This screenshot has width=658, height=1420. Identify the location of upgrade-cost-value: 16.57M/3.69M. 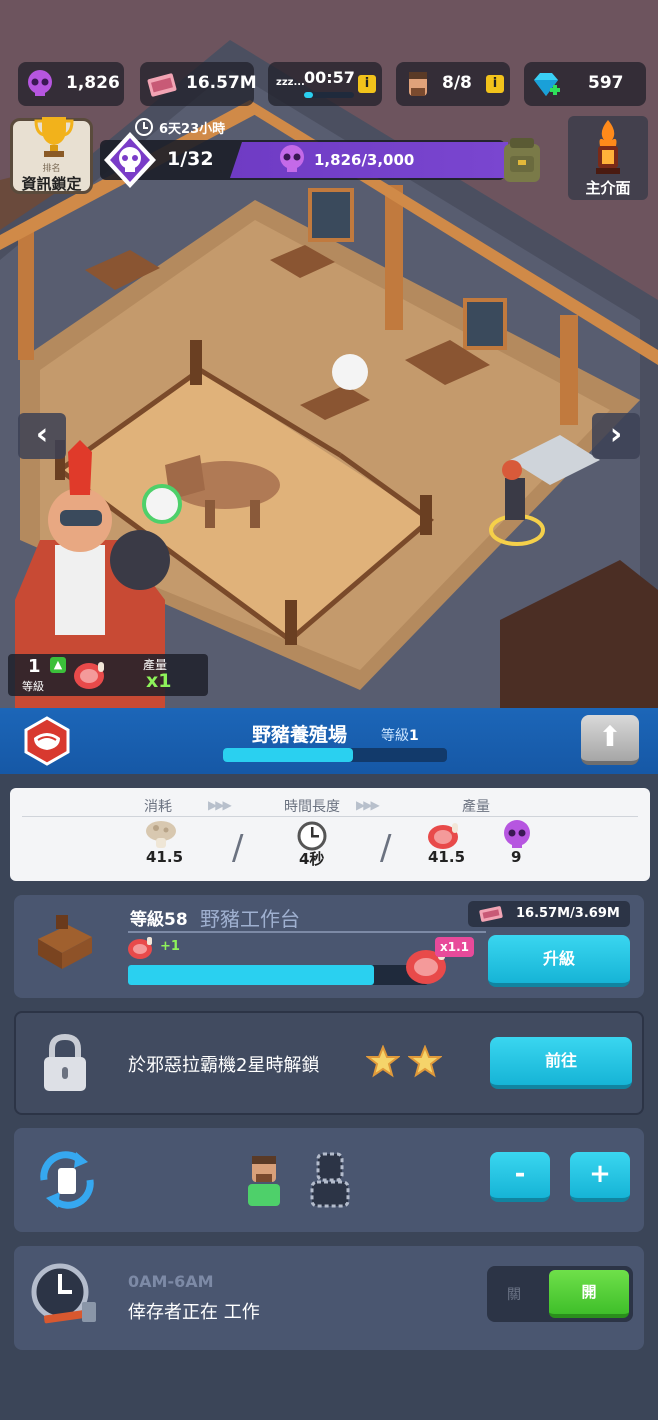
(568, 913).